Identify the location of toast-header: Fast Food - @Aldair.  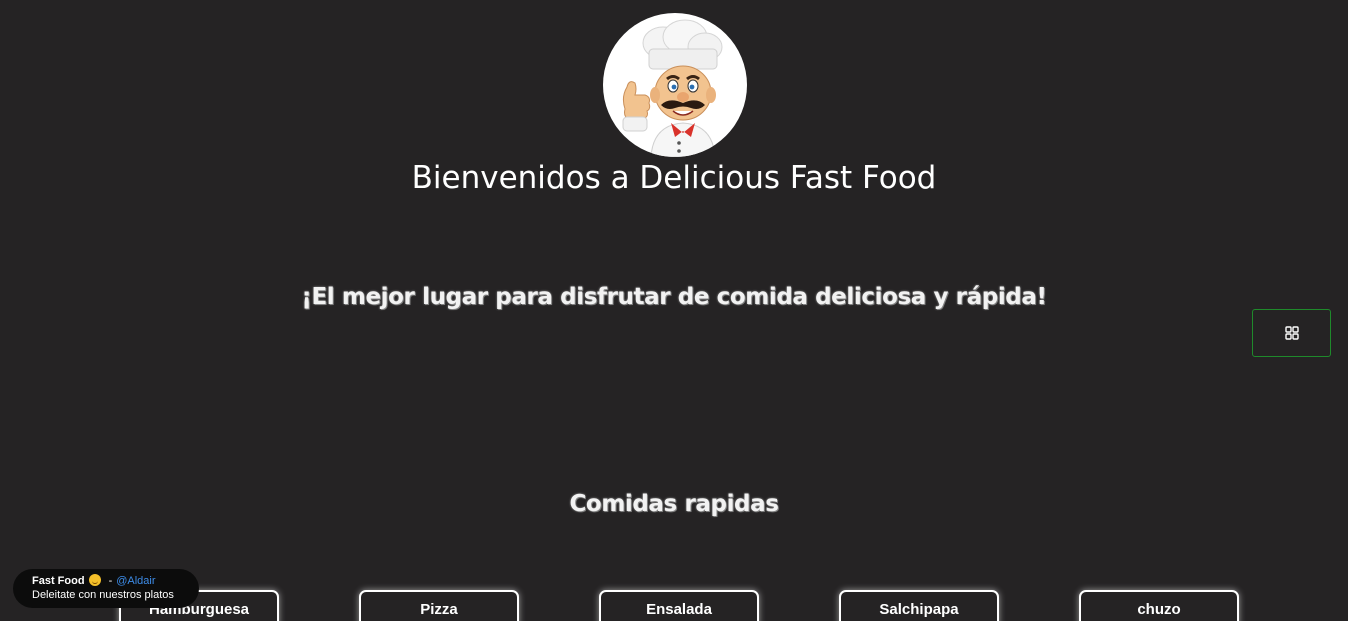
(115, 581).